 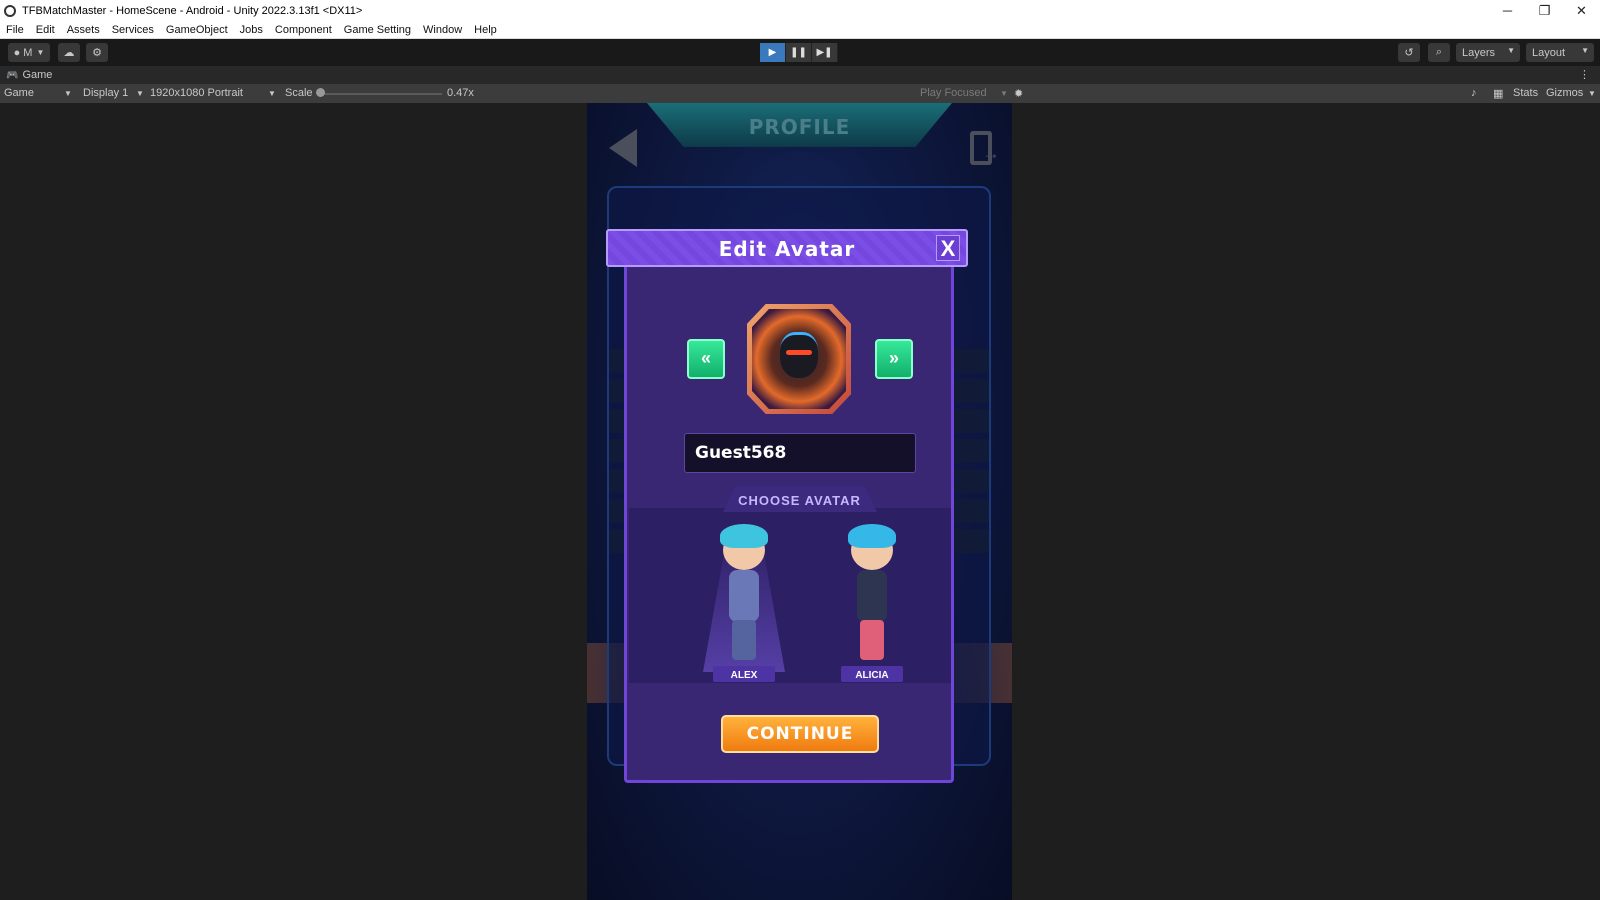 I want to click on gamepad-icon: 🎮, so click(x=12, y=75).